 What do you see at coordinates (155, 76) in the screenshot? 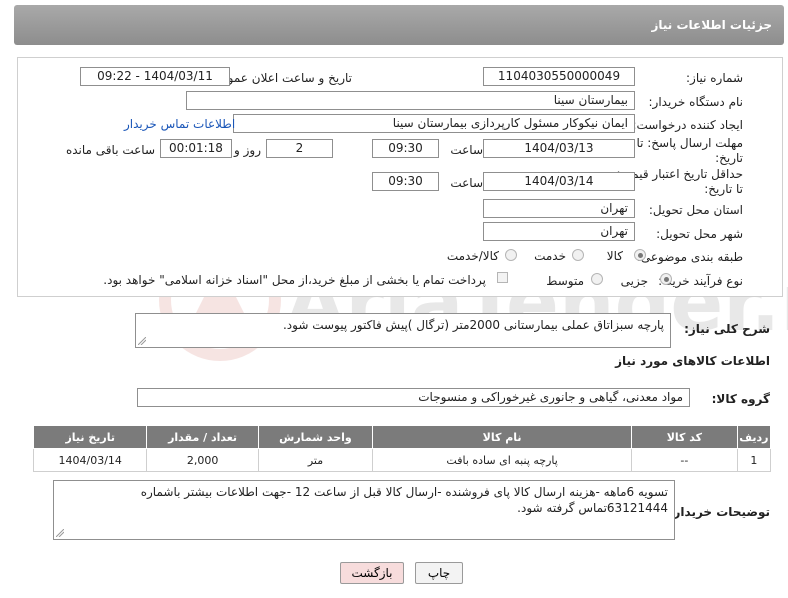
I see `announce-datetime-field: 1404/03/11 - 09:22` at bounding box center [155, 76].